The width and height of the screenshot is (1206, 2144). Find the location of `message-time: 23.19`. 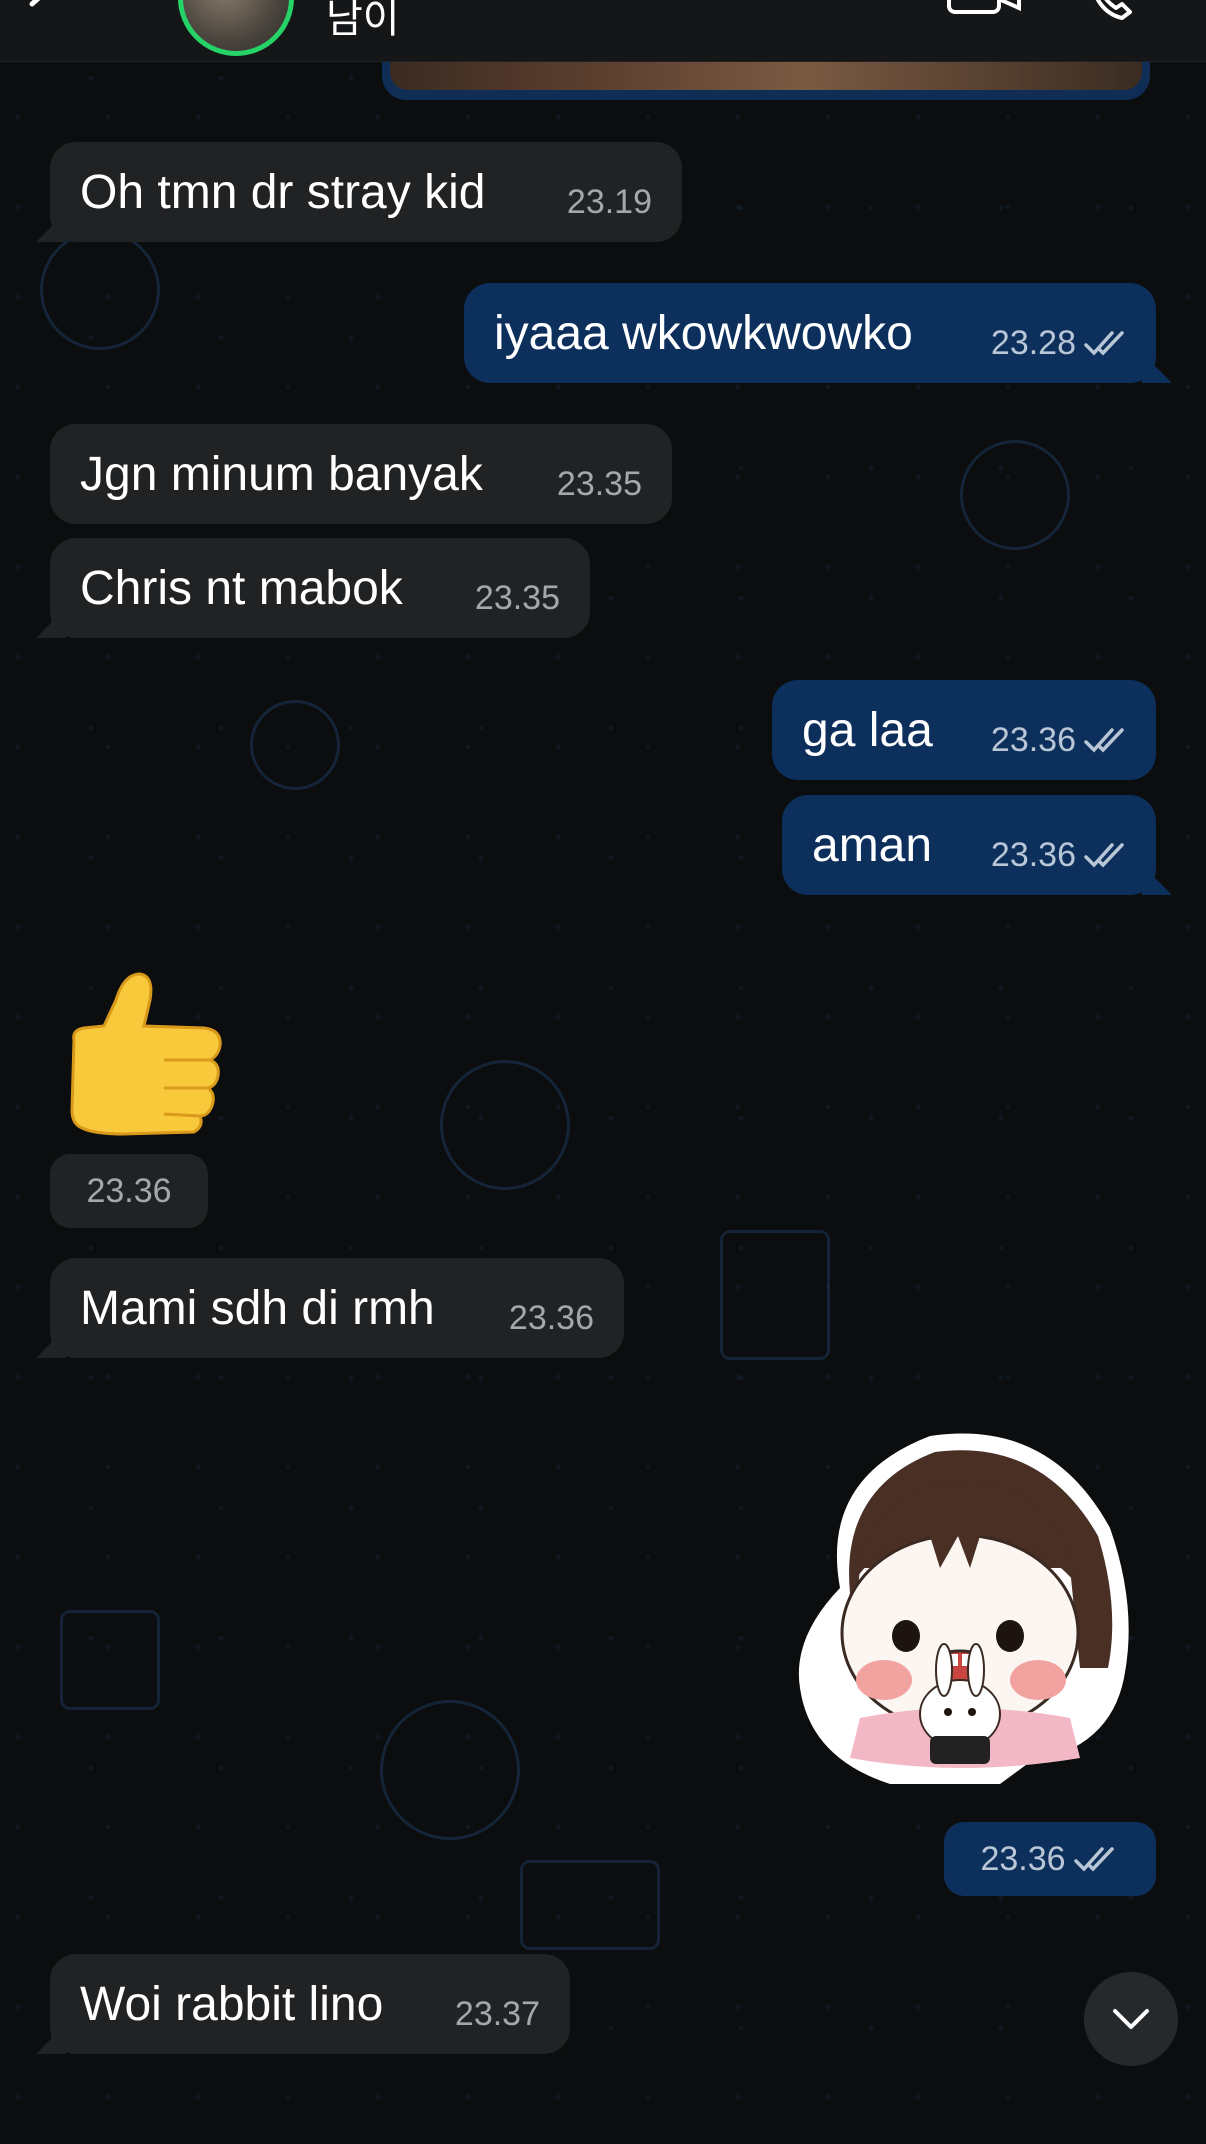

message-time: 23.19 is located at coordinates (609, 202).